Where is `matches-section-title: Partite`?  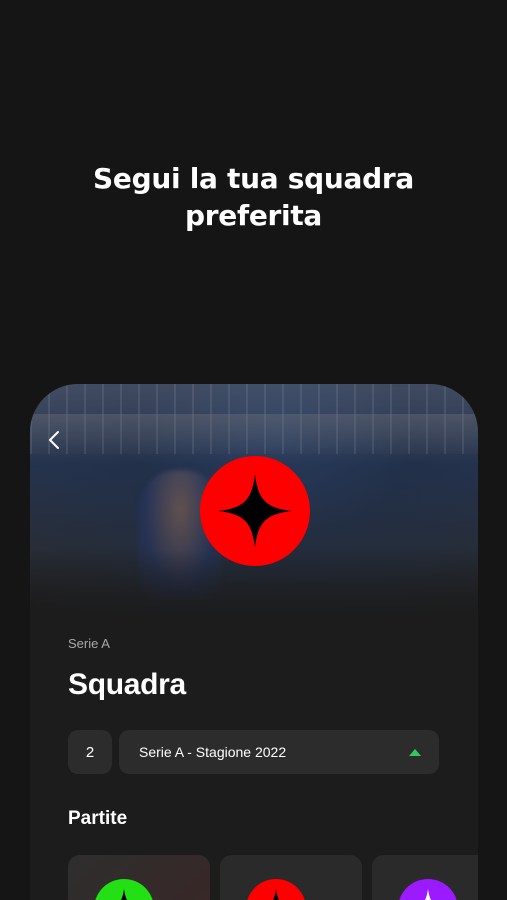 matches-section-title: Partite is located at coordinates (98, 818).